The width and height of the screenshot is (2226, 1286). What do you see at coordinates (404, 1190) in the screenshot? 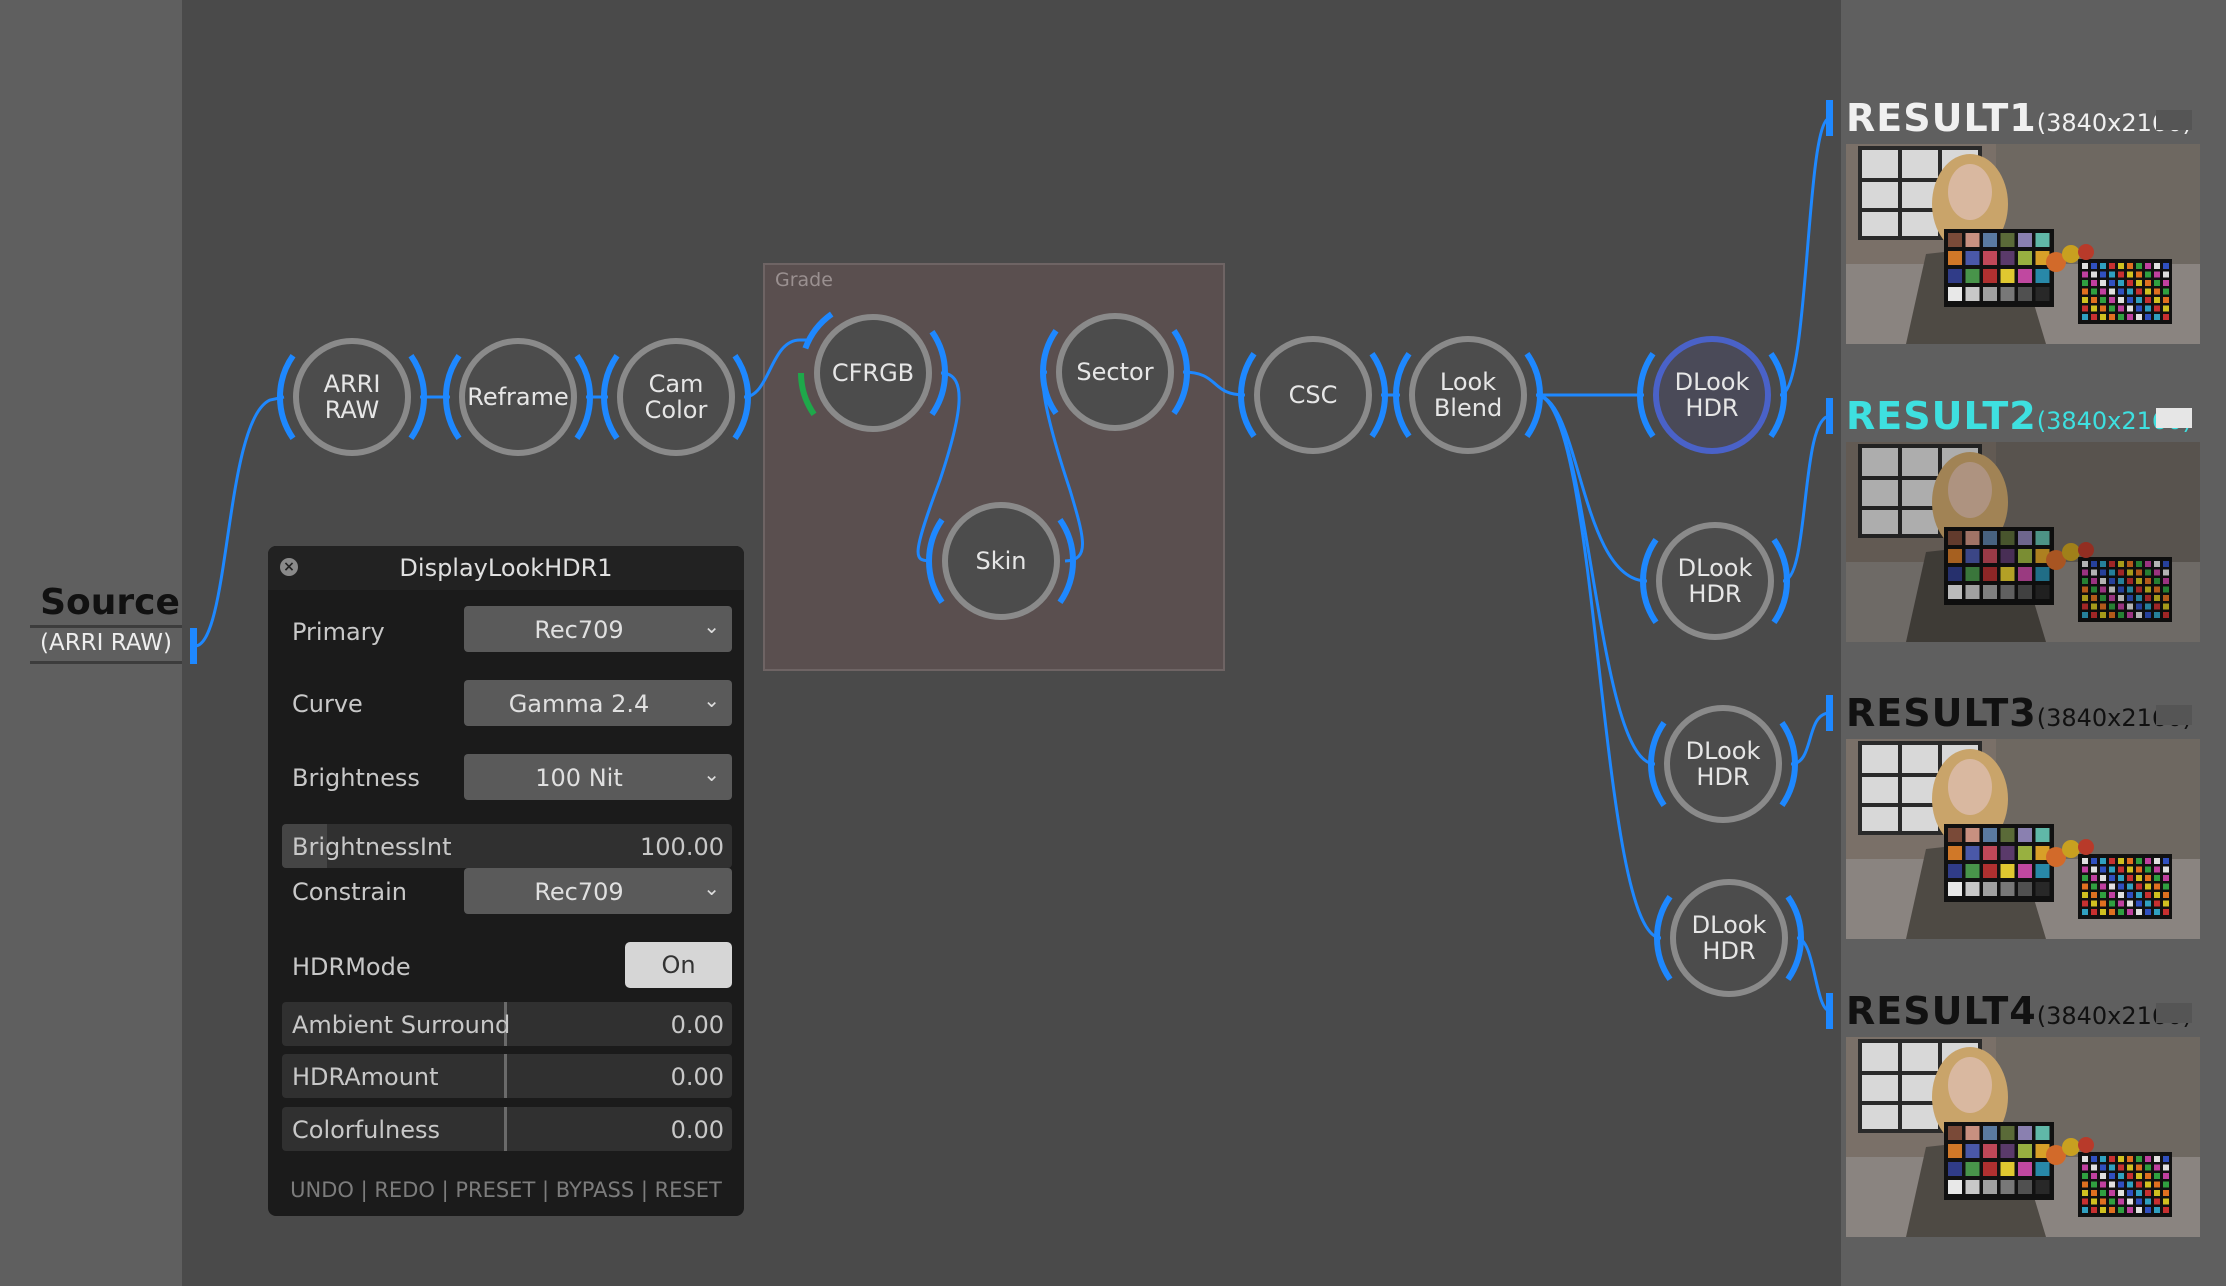
I see `redo-button: REDO` at bounding box center [404, 1190].